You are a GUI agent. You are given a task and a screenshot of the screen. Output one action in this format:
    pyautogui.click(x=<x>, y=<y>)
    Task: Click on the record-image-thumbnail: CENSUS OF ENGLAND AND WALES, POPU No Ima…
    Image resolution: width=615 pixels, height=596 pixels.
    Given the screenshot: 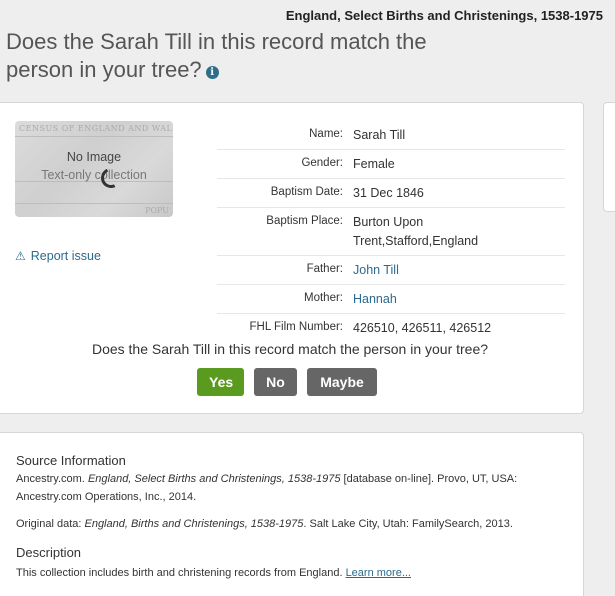 What is the action you would take?
    pyautogui.click(x=94, y=169)
    